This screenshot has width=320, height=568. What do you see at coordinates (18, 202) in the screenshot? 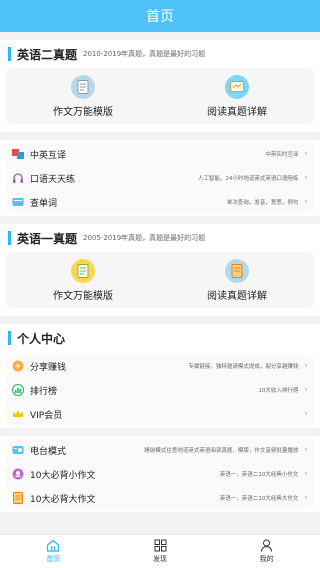
I see `dictionary-icon` at bounding box center [18, 202].